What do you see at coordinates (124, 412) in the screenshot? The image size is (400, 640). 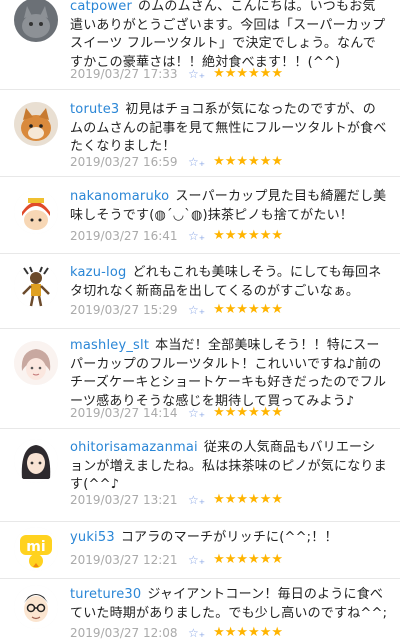 I see `comment-timestamp: 2019/03/27 14:14` at bounding box center [124, 412].